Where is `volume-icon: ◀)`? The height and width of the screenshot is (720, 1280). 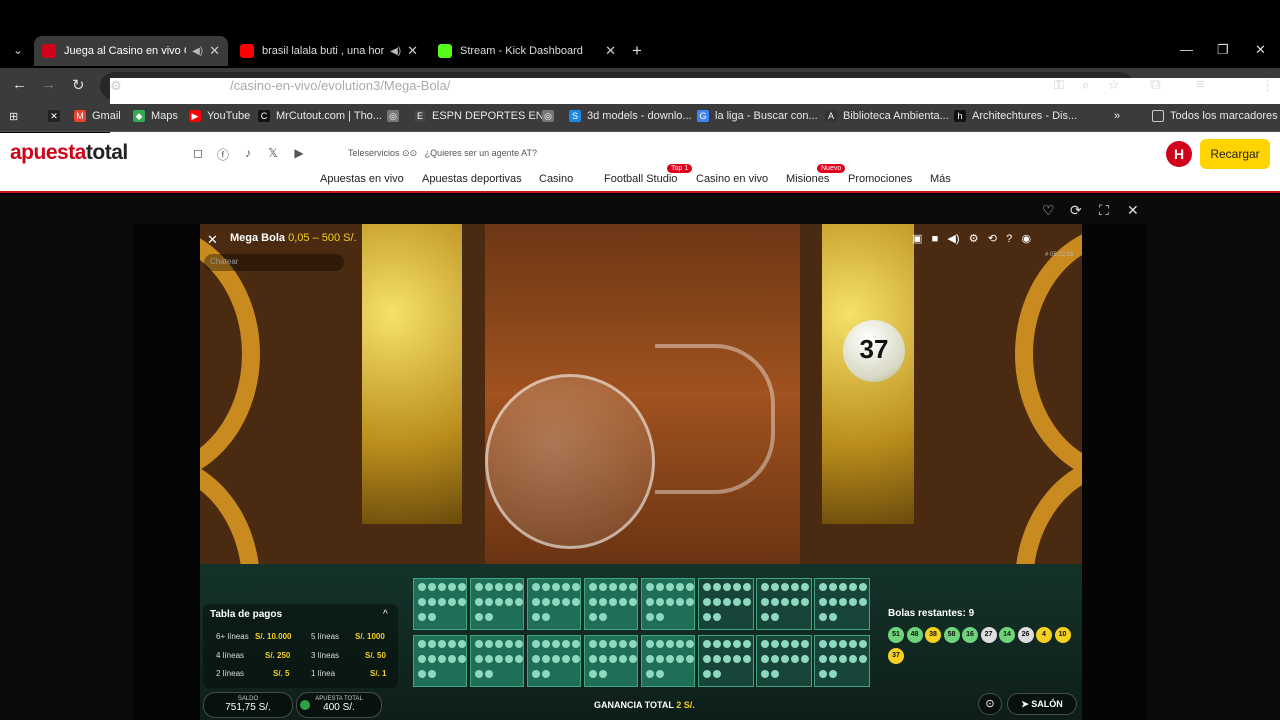 volume-icon: ◀) is located at coordinates (953, 239).